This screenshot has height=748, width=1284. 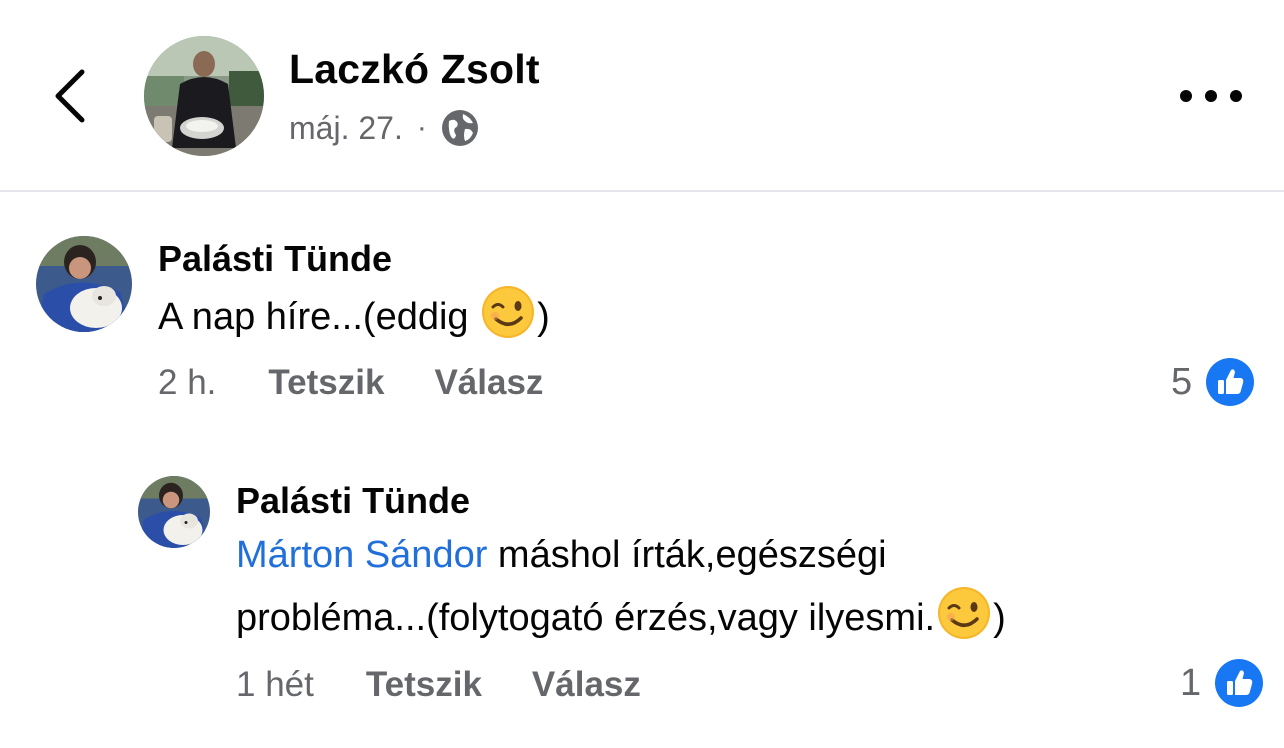 What do you see at coordinates (1182, 381) in the screenshot?
I see `like-count: 5` at bounding box center [1182, 381].